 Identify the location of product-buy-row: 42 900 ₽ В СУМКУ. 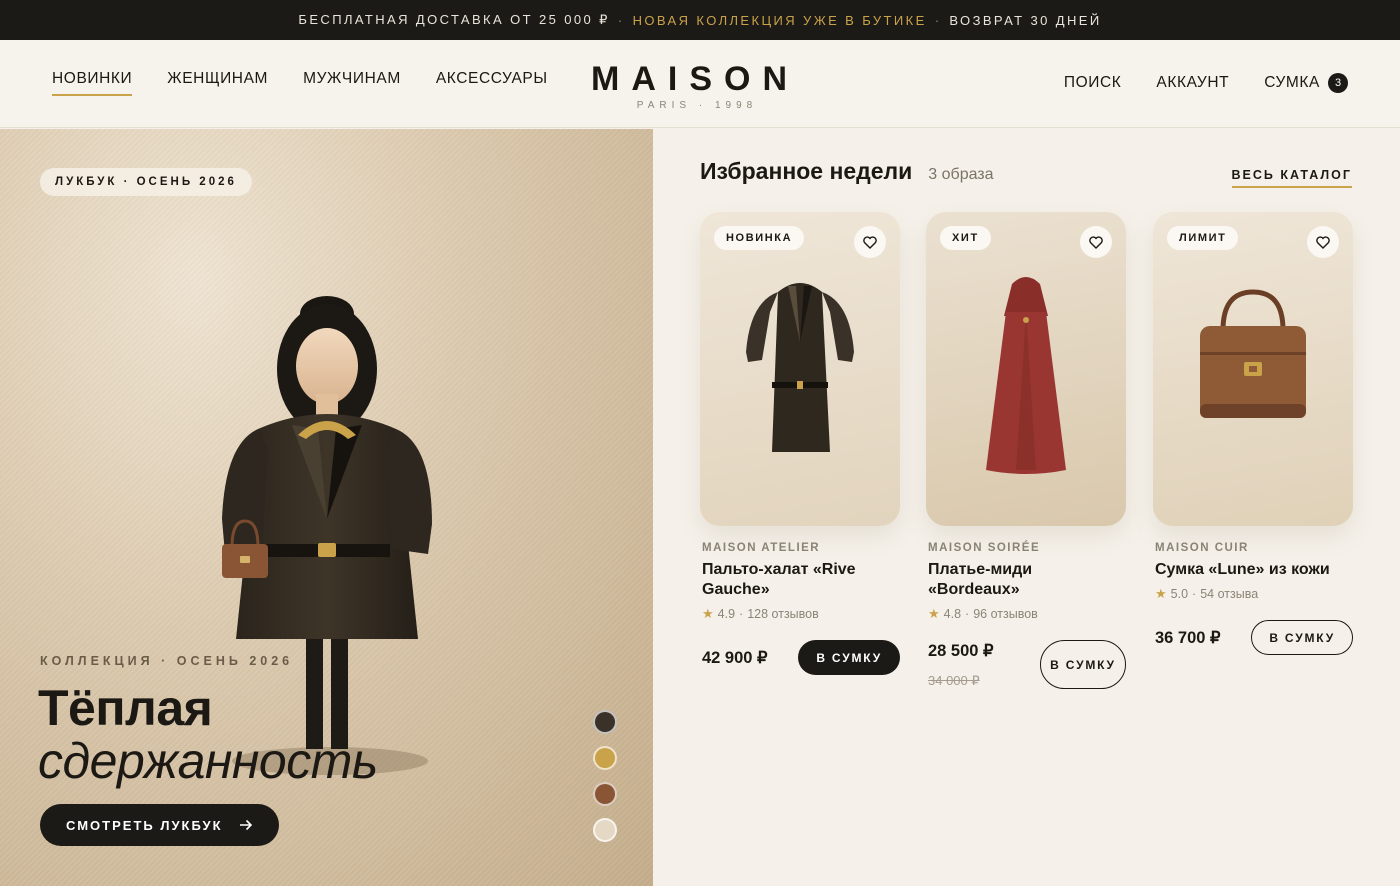
(800, 657).